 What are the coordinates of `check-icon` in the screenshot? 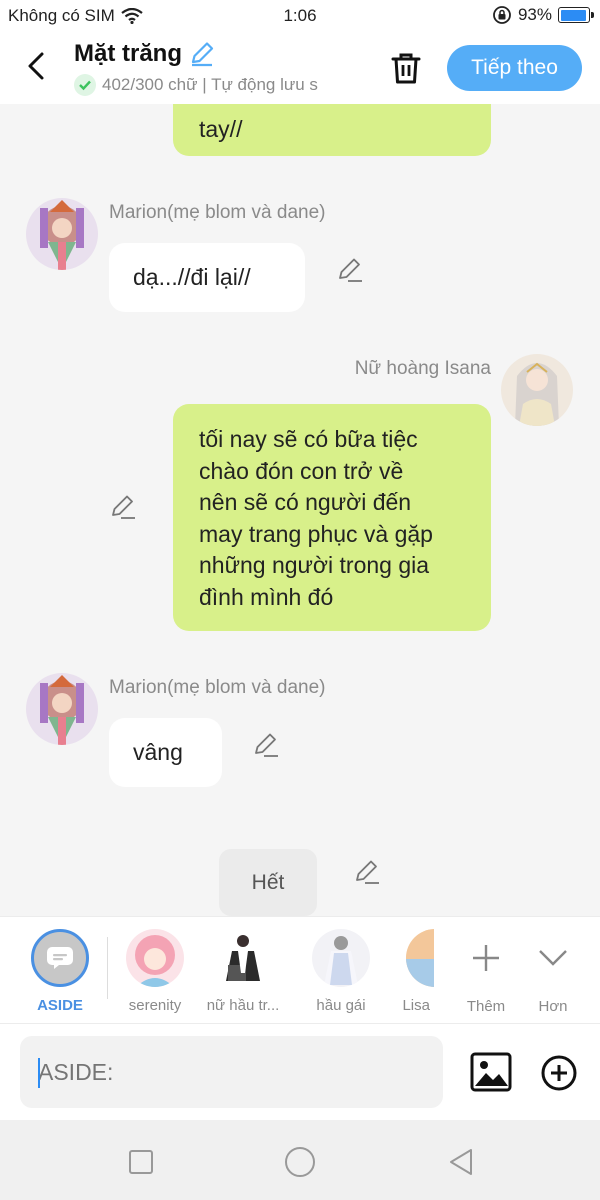 It's located at (85, 85).